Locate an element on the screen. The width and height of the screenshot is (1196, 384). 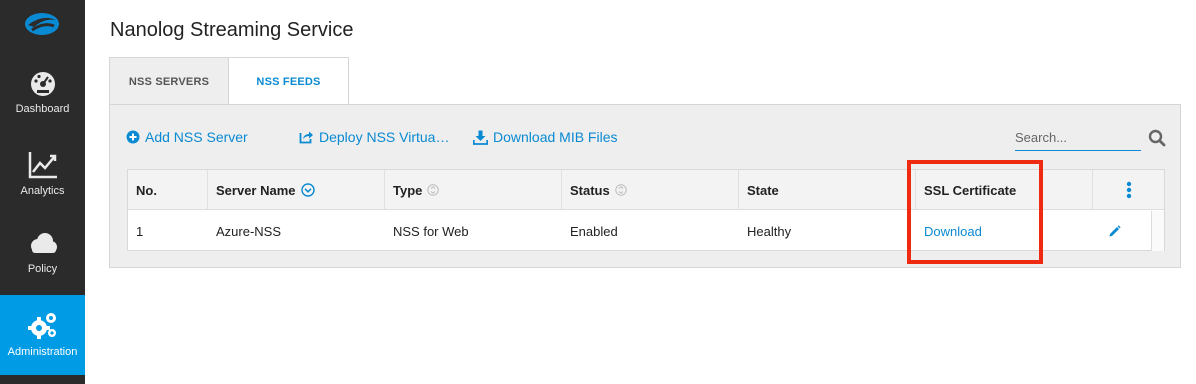
page-title: Nanolog Streaming Service is located at coordinates (232, 30).